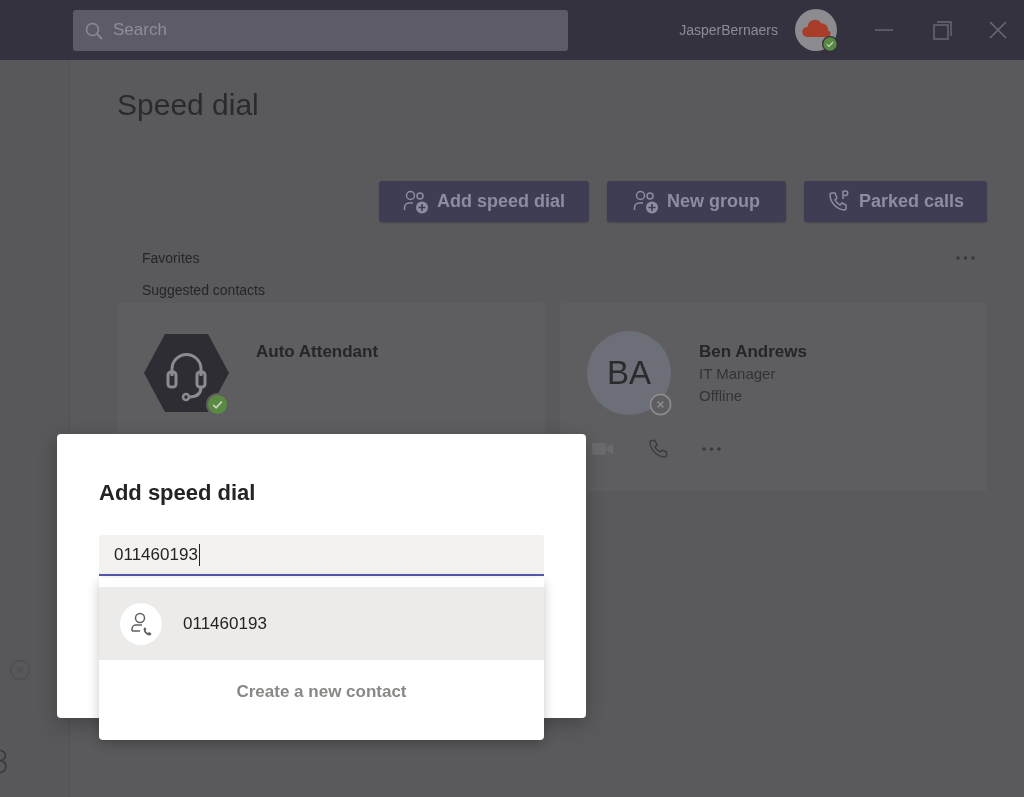  What do you see at coordinates (753, 352) in the screenshot?
I see `contact-name: Ben Andrews` at bounding box center [753, 352].